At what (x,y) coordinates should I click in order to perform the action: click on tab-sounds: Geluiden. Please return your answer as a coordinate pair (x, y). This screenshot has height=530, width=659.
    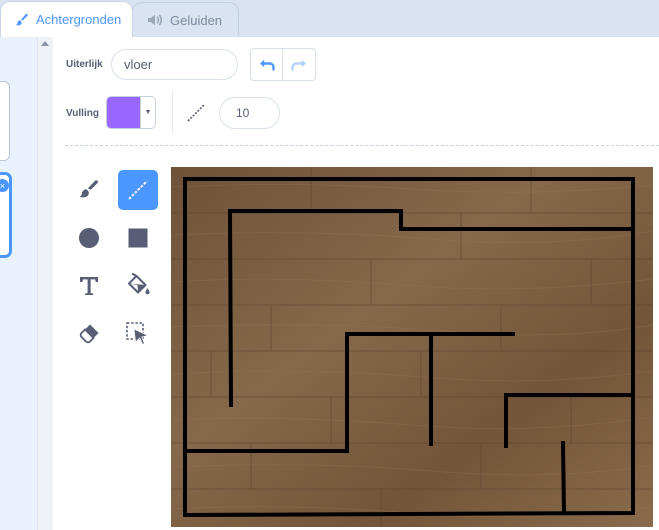
    Looking at the image, I should click on (185, 19).